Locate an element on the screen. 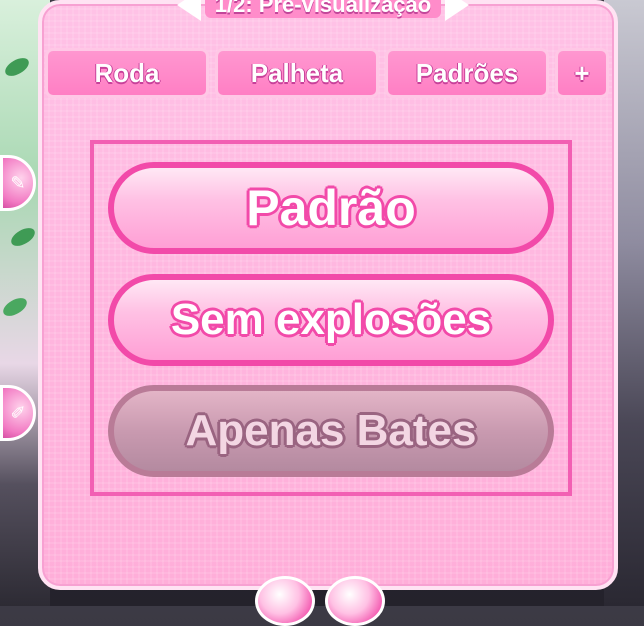  next-page-arrow-icon is located at coordinates (457, 10).